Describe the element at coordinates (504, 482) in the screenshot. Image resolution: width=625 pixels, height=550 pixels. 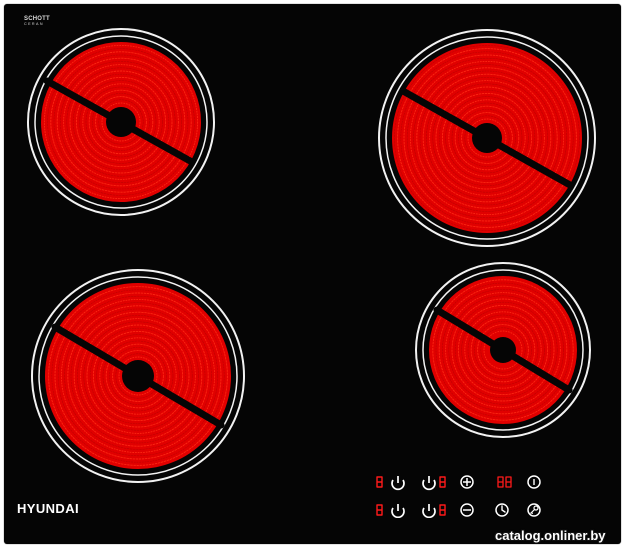
I see `timer-display` at that location.